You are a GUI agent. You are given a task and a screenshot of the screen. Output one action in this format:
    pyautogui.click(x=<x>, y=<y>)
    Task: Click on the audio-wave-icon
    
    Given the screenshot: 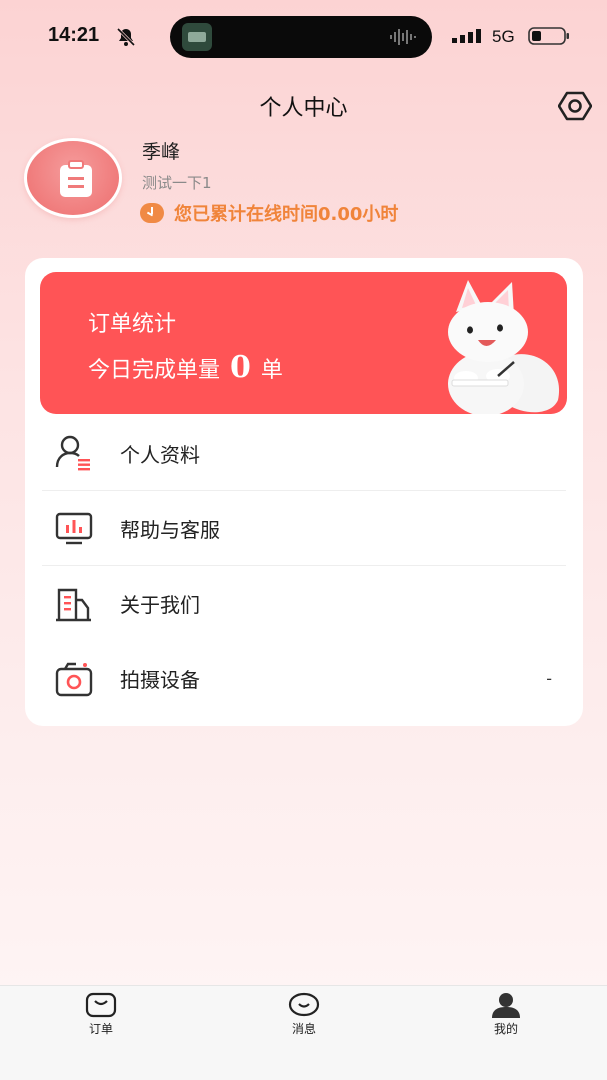 What is the action you would take?
    pyautogui.click(x=403, y=37)
    